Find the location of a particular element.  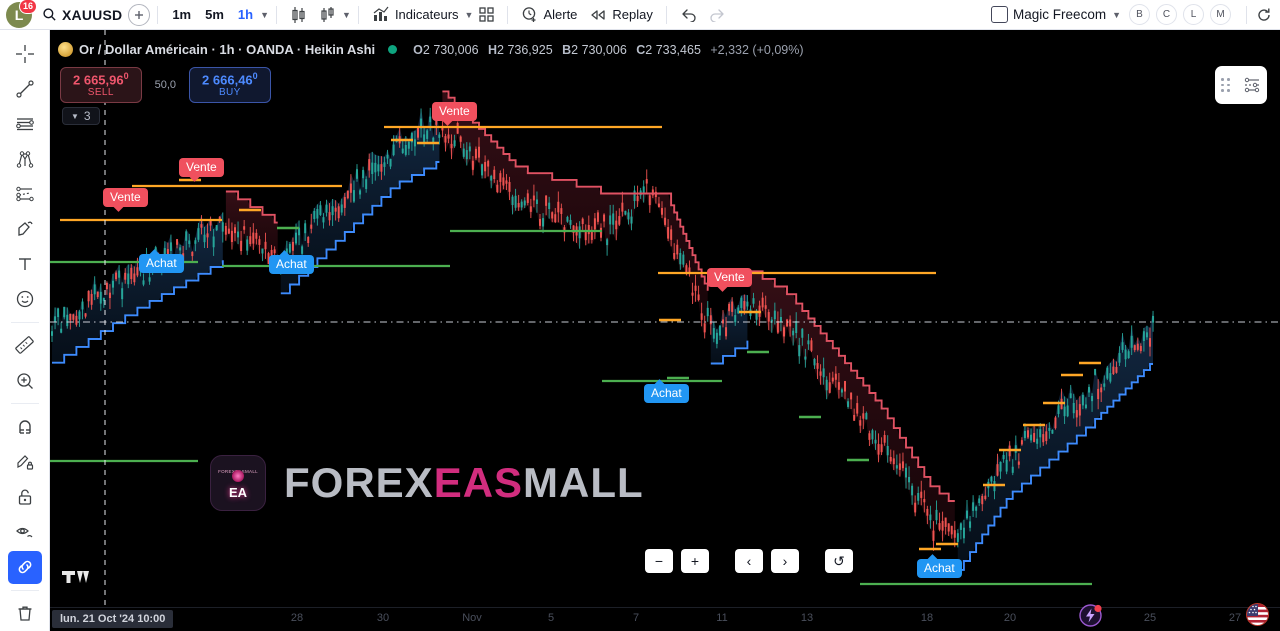

time-tick: 18 is located at coordinates (927, 618).